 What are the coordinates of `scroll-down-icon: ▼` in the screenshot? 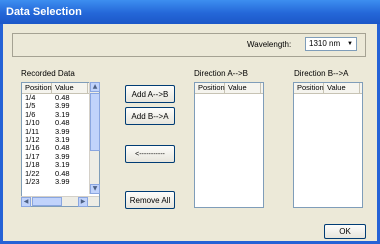 It's located at (95, 189).